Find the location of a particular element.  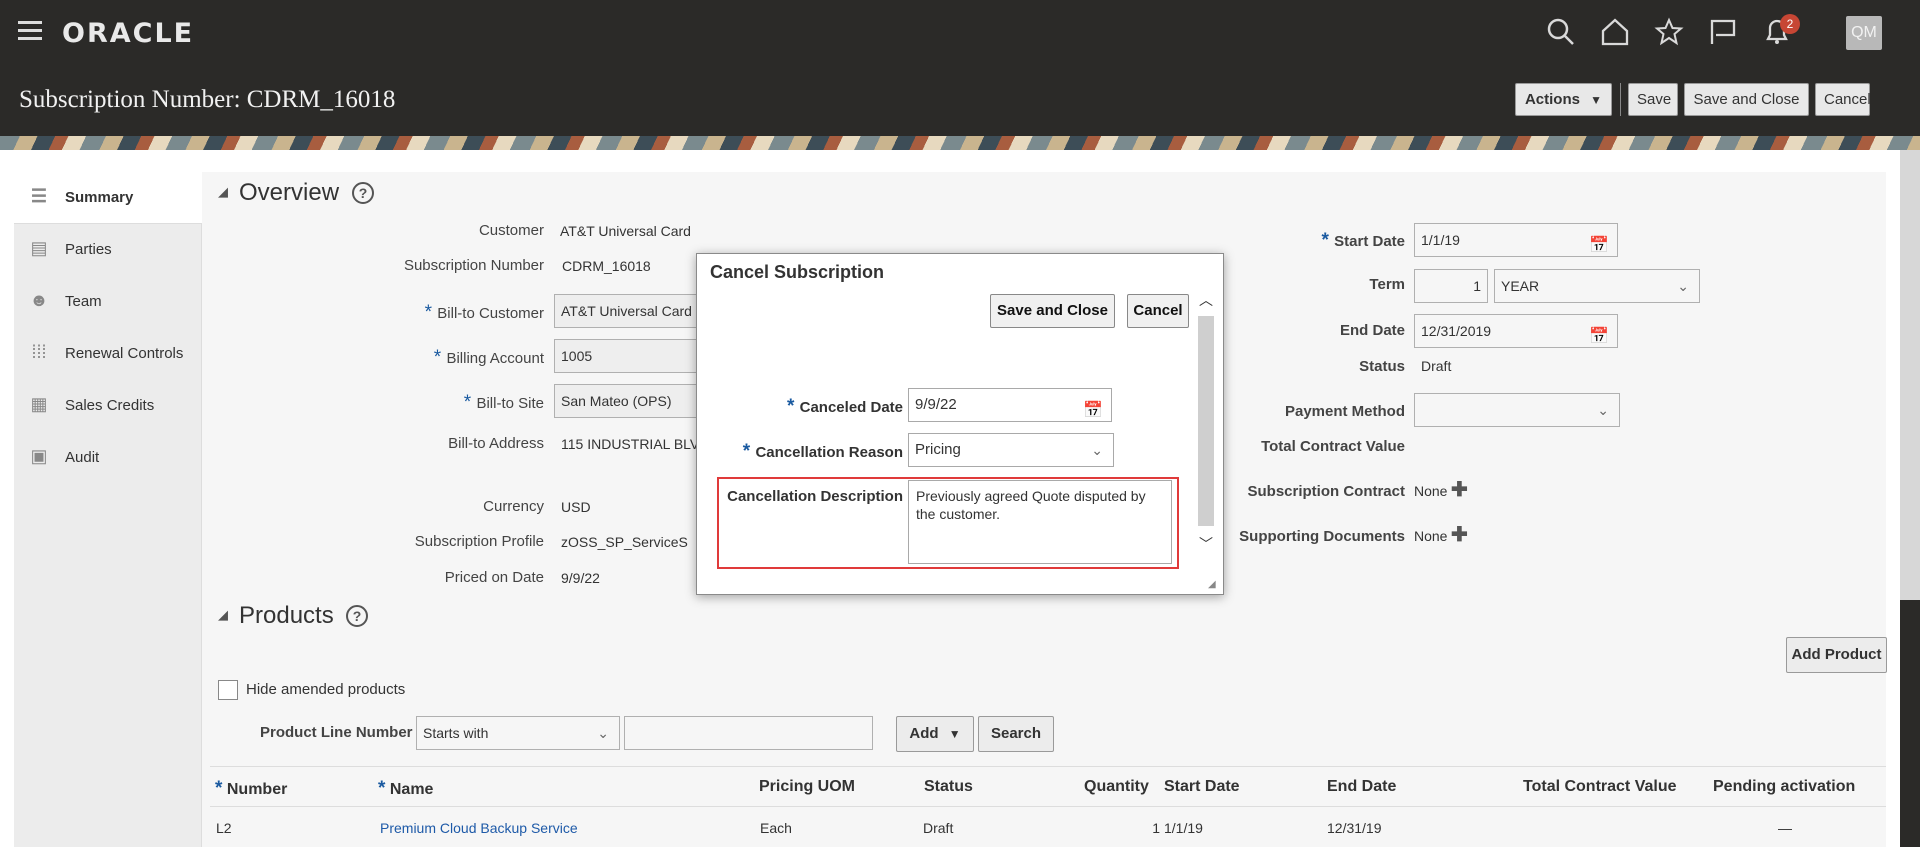

bill-to-site-label: * Bill-to Site is located at coordinates (503, 402).